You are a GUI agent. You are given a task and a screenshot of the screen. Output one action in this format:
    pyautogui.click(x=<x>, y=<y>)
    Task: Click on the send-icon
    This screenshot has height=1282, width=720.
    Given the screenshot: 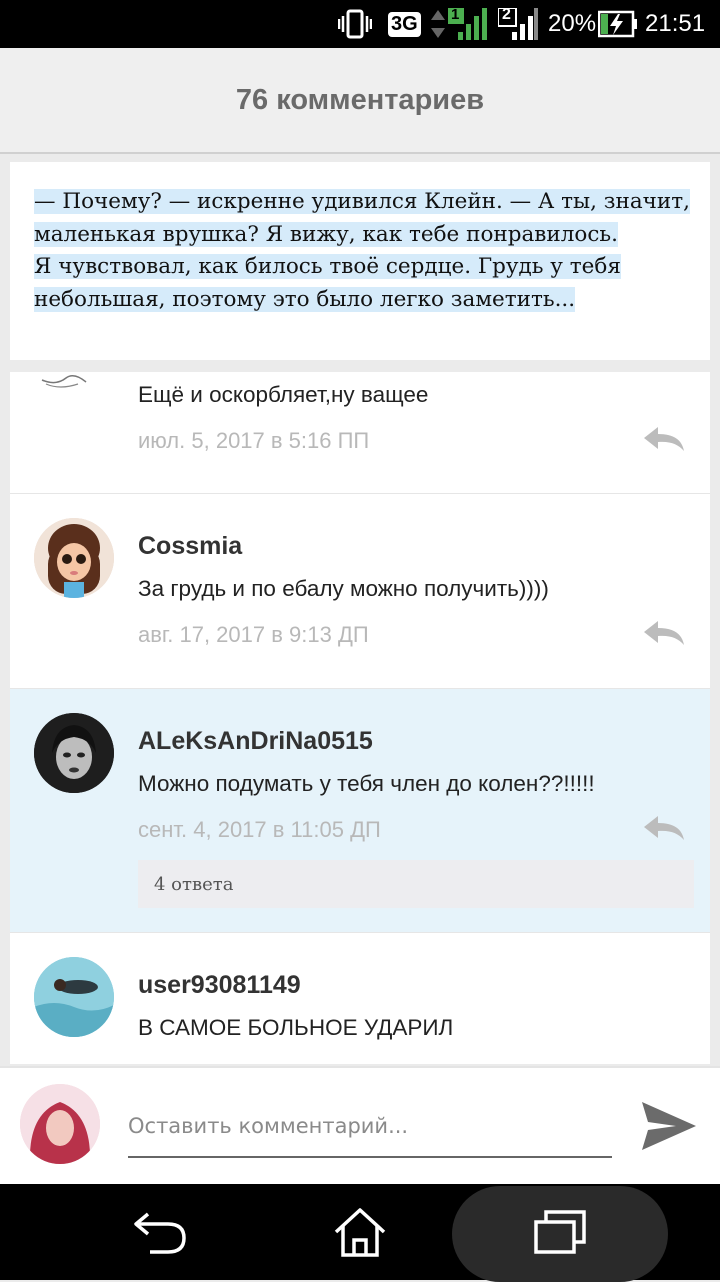 What is the action you would take?
    pyautogui.click(x=669, y=1126)
    